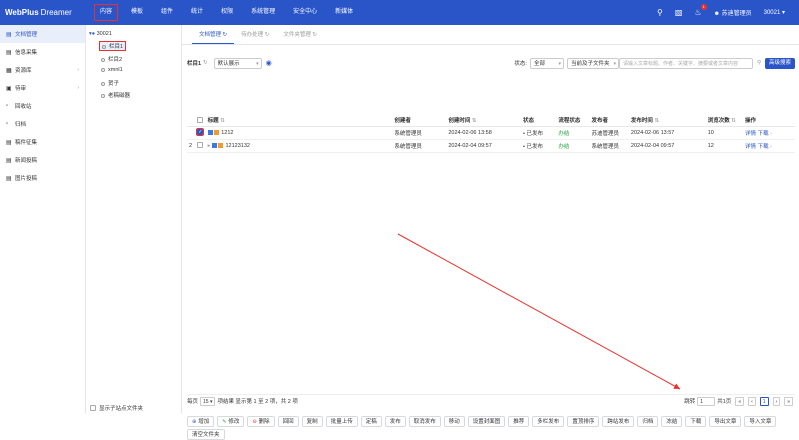 The width and height of the screenshot is (799, 440). Describe the element at coordinates (299, 146) in the screenshot. I see `row-title: ▸ 12123132` at that location.